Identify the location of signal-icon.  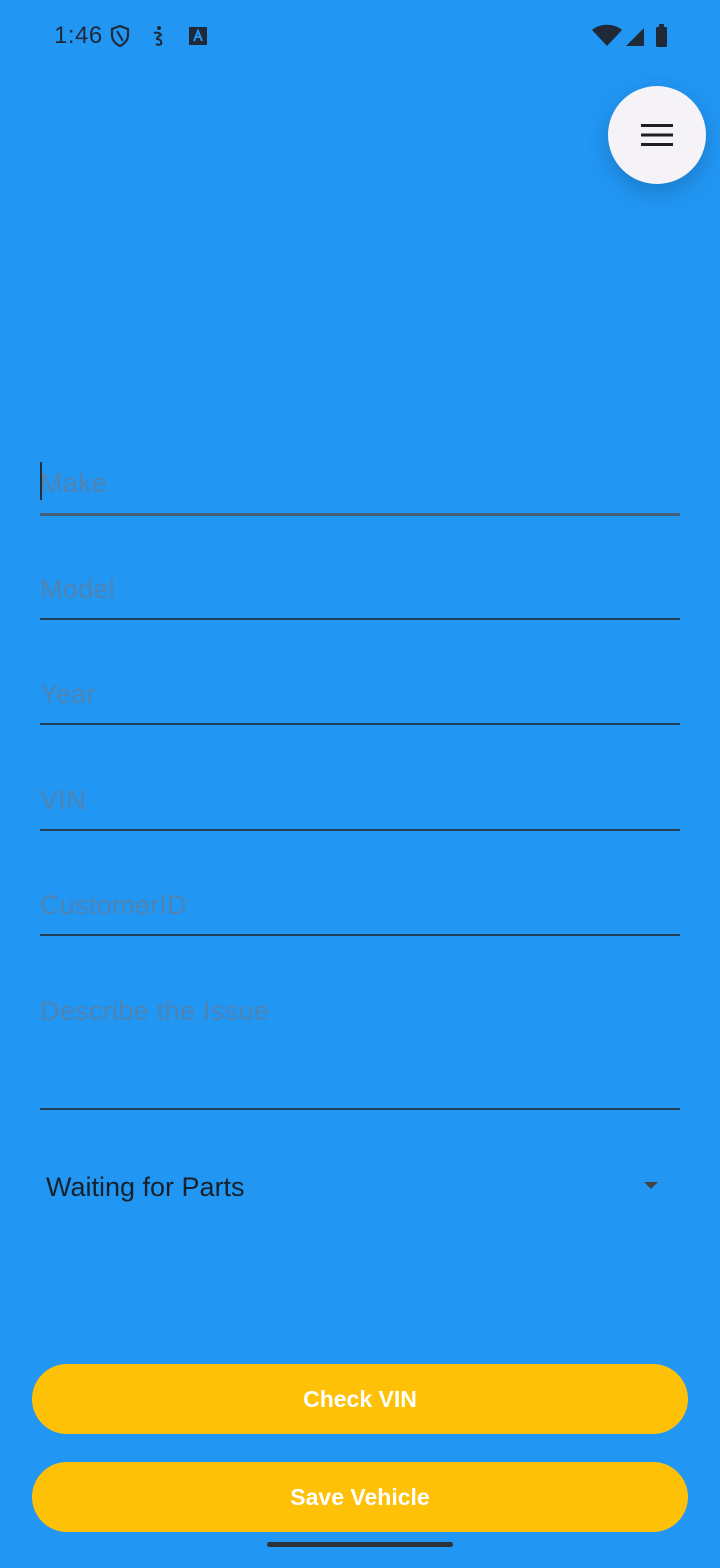
(635, 37).